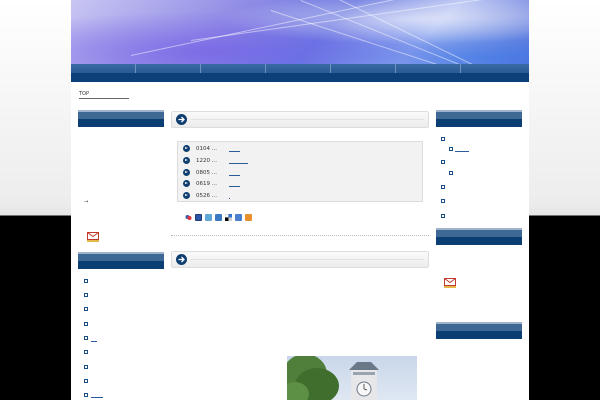  Describe the element at coordinates (188, 217) in the screenshot. I see `share-hatena-icon` at that location.